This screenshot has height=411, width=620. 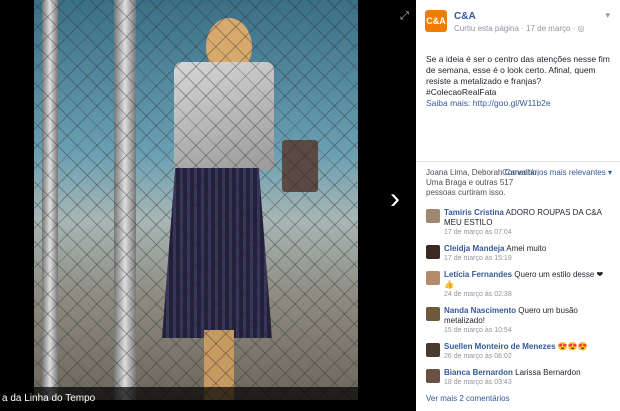 What do you see at coordinates (478, 372) in the screenshot?
I see `commenter-name: Bianca Bernardon` at bounding box center [478, 372].